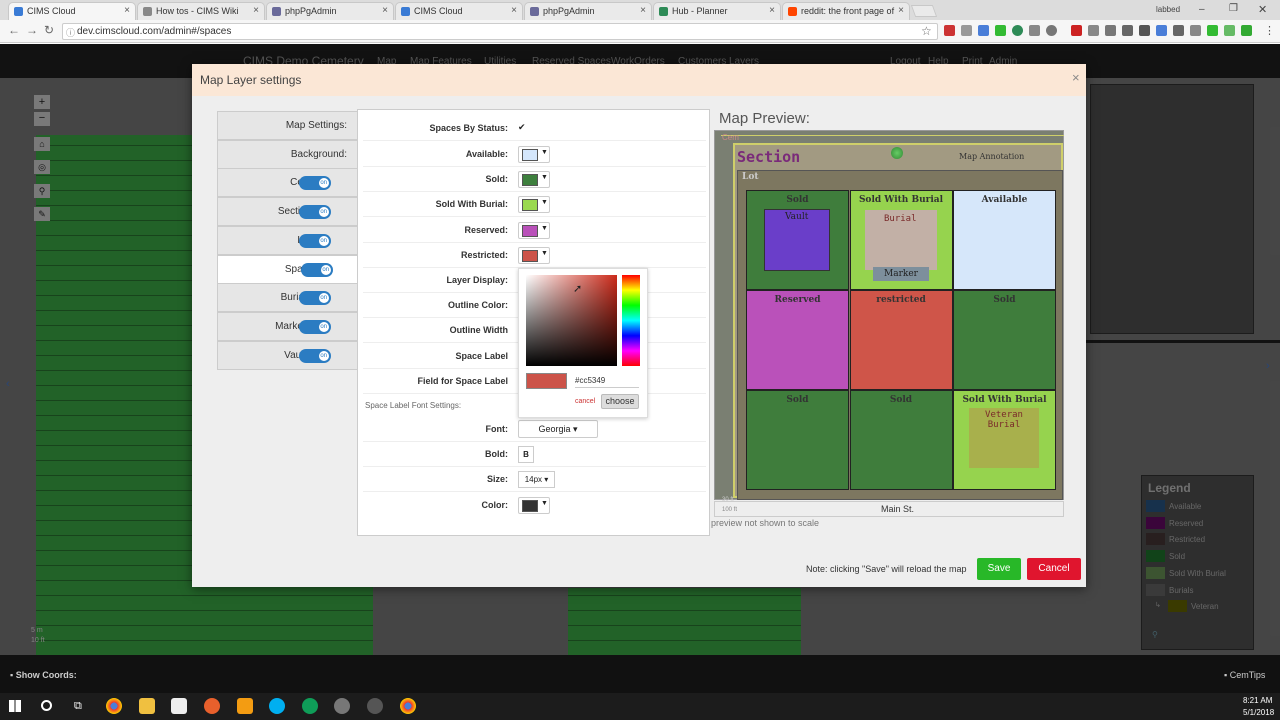  I want to click on browser-tab: reddit: the front page of ×, so click(846, 11).